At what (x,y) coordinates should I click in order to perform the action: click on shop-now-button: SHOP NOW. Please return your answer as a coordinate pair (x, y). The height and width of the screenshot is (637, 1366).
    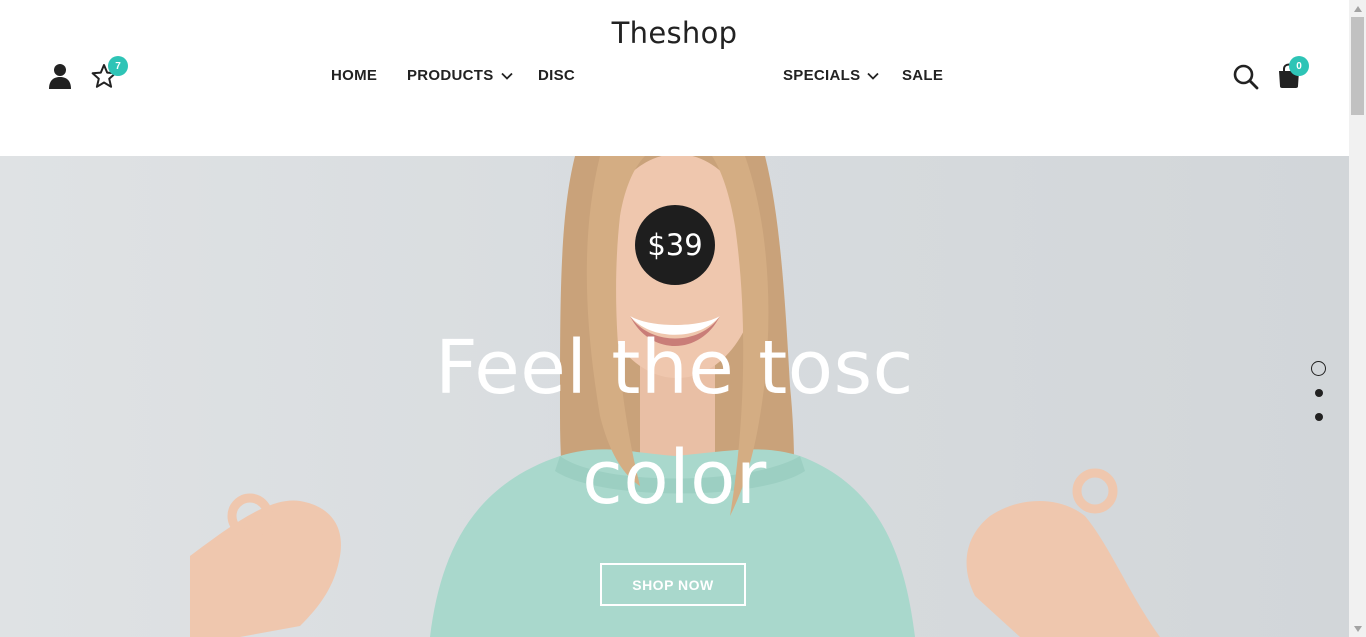
    Looking at the image, I should click on (673, 584).